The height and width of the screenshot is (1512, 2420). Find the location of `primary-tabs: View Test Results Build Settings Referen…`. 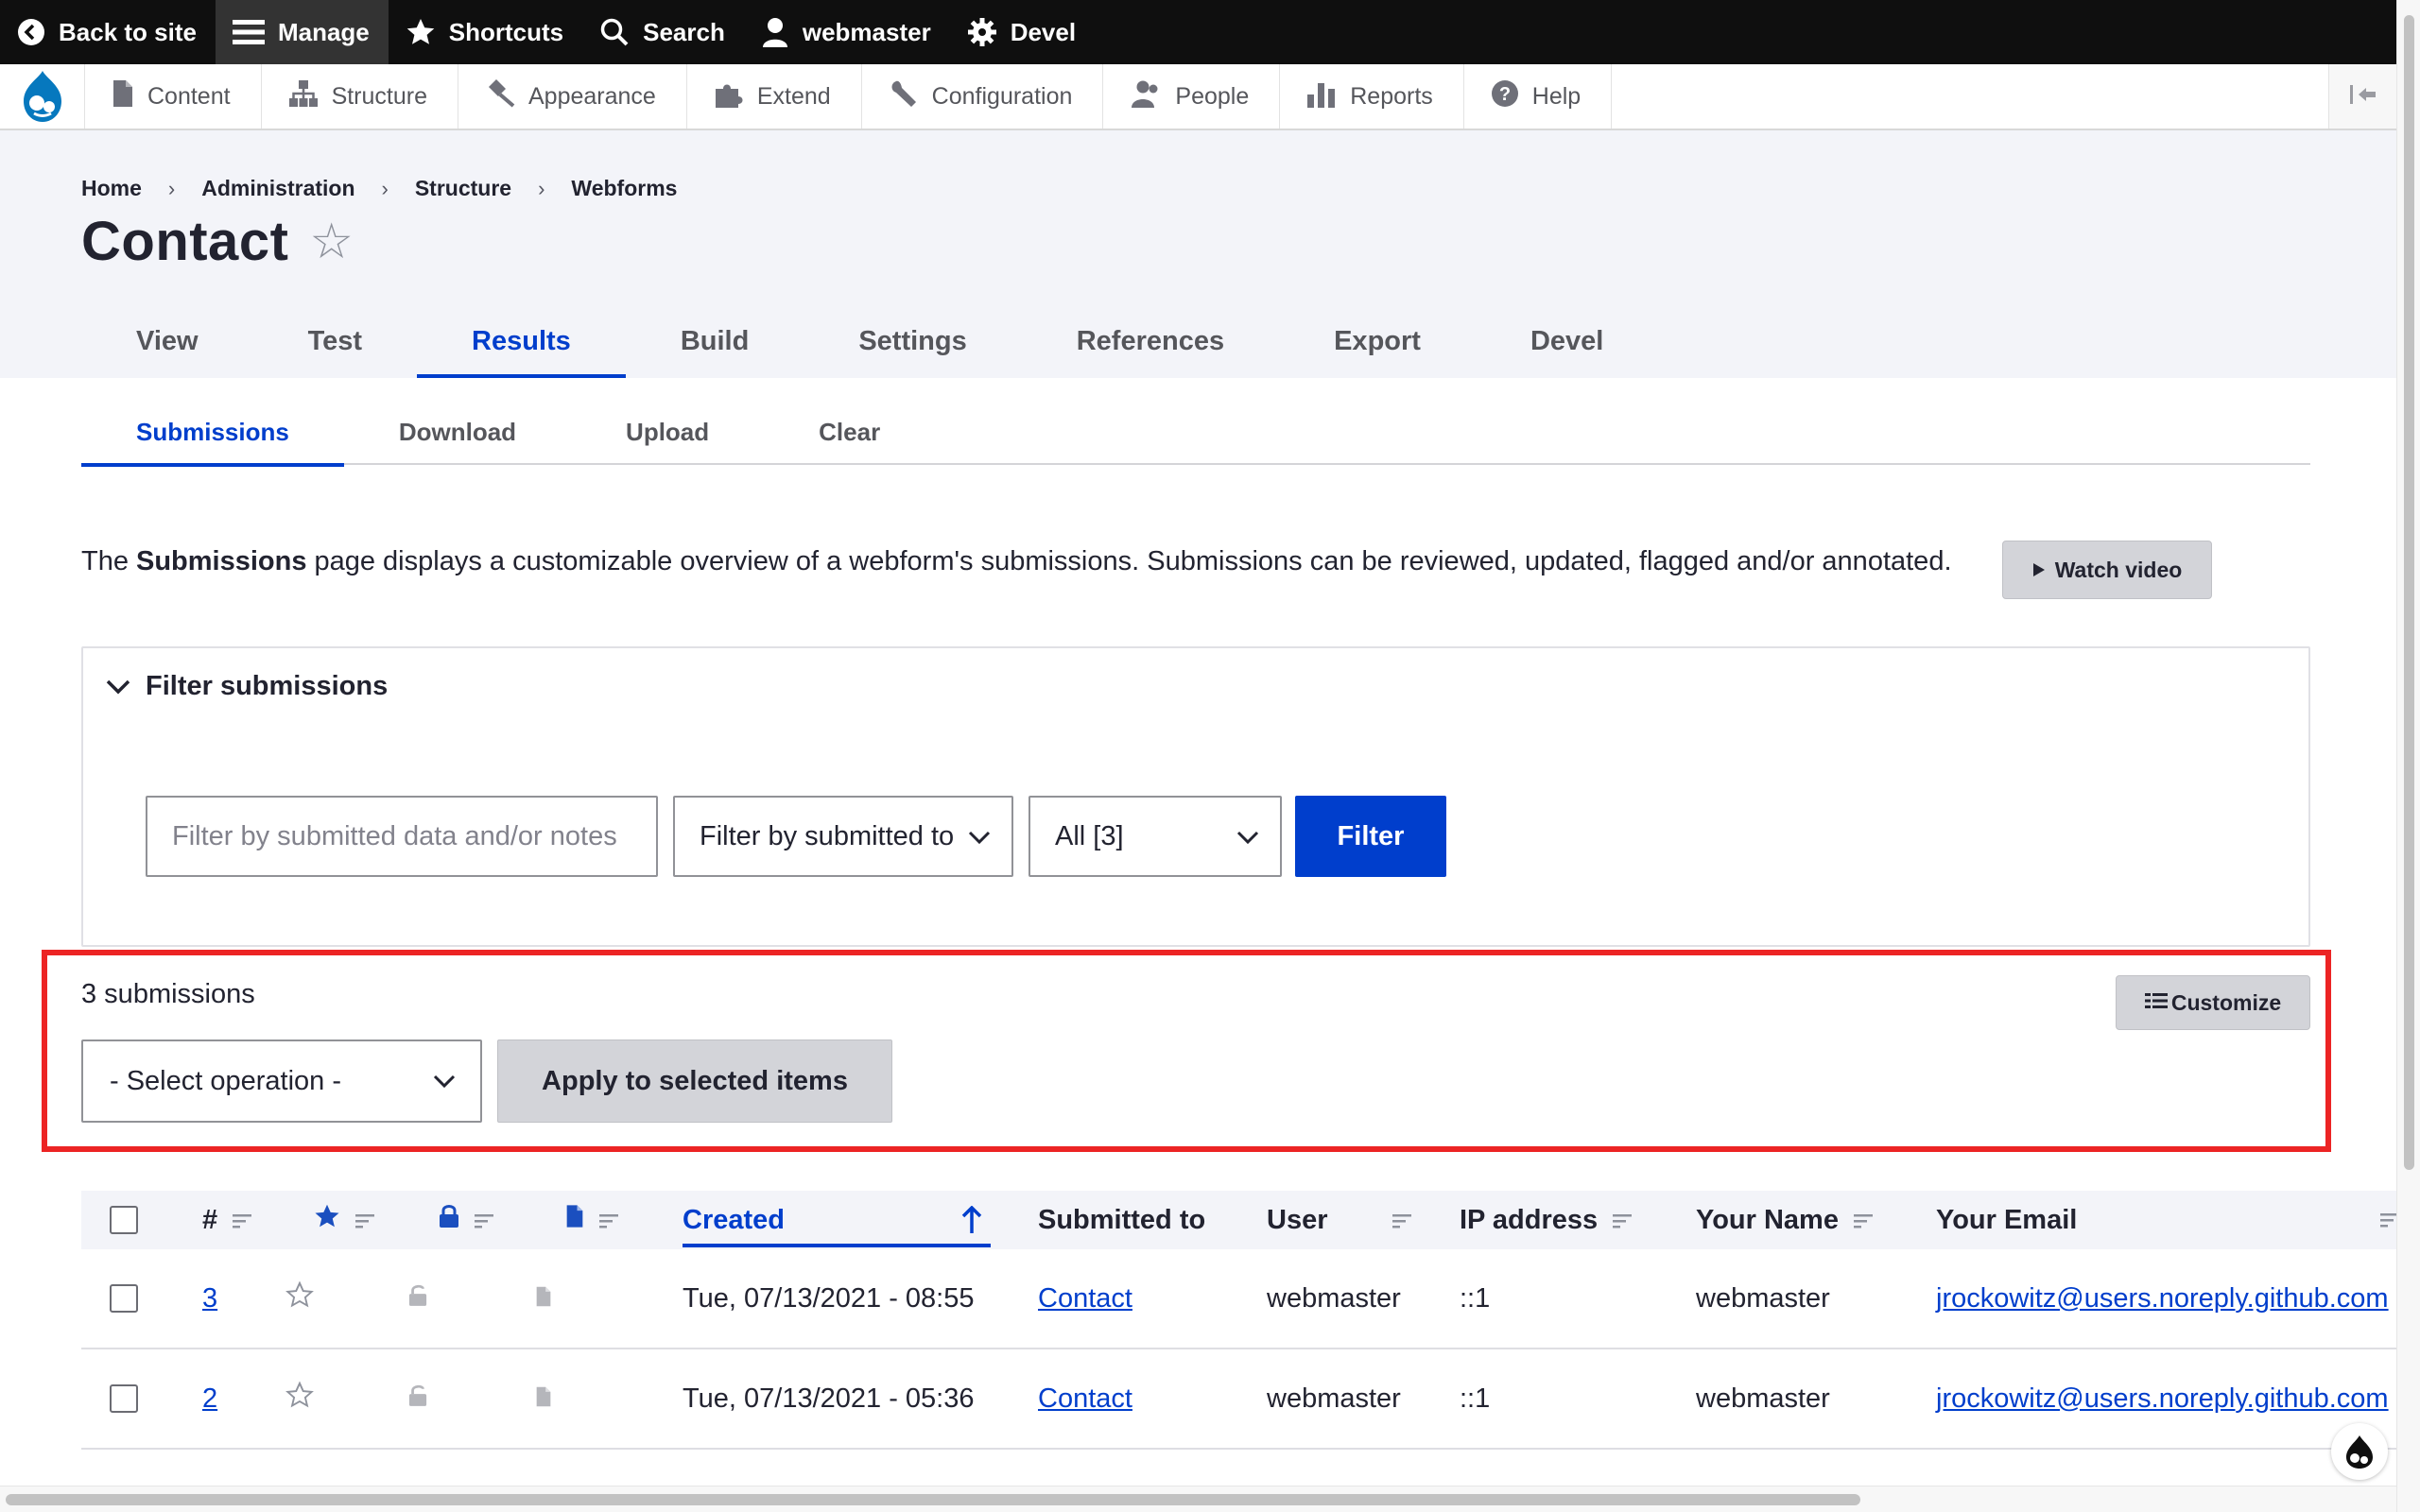

primary-tabs: View Test Results Build Settings Referen… is located at coordinates (870, 341).